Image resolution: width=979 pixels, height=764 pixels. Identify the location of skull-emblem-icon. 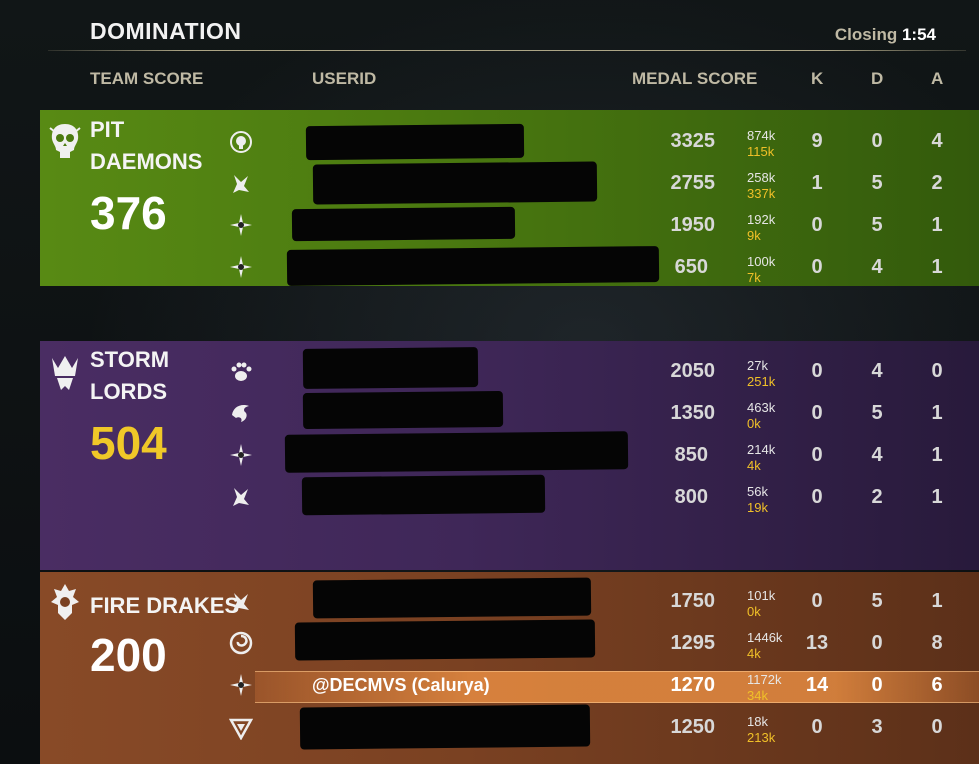
(65, 141).